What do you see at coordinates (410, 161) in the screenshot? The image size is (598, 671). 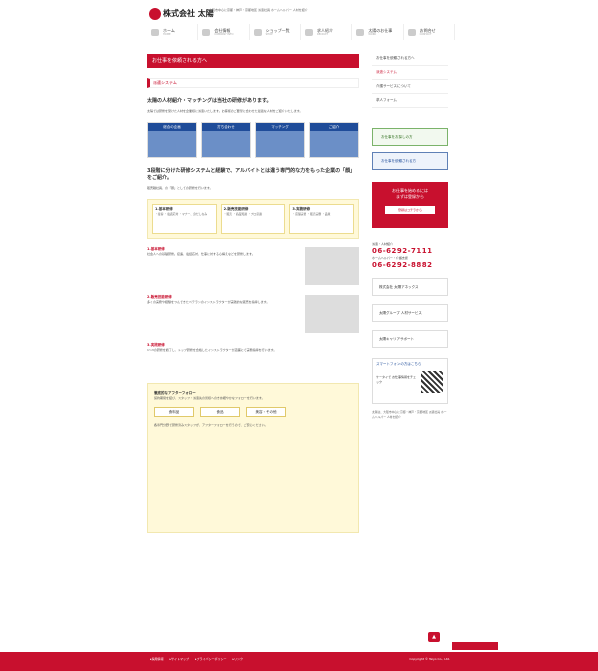 I see `request-work-button: お仕事を依頼される方` at bounding box center [410, 161].